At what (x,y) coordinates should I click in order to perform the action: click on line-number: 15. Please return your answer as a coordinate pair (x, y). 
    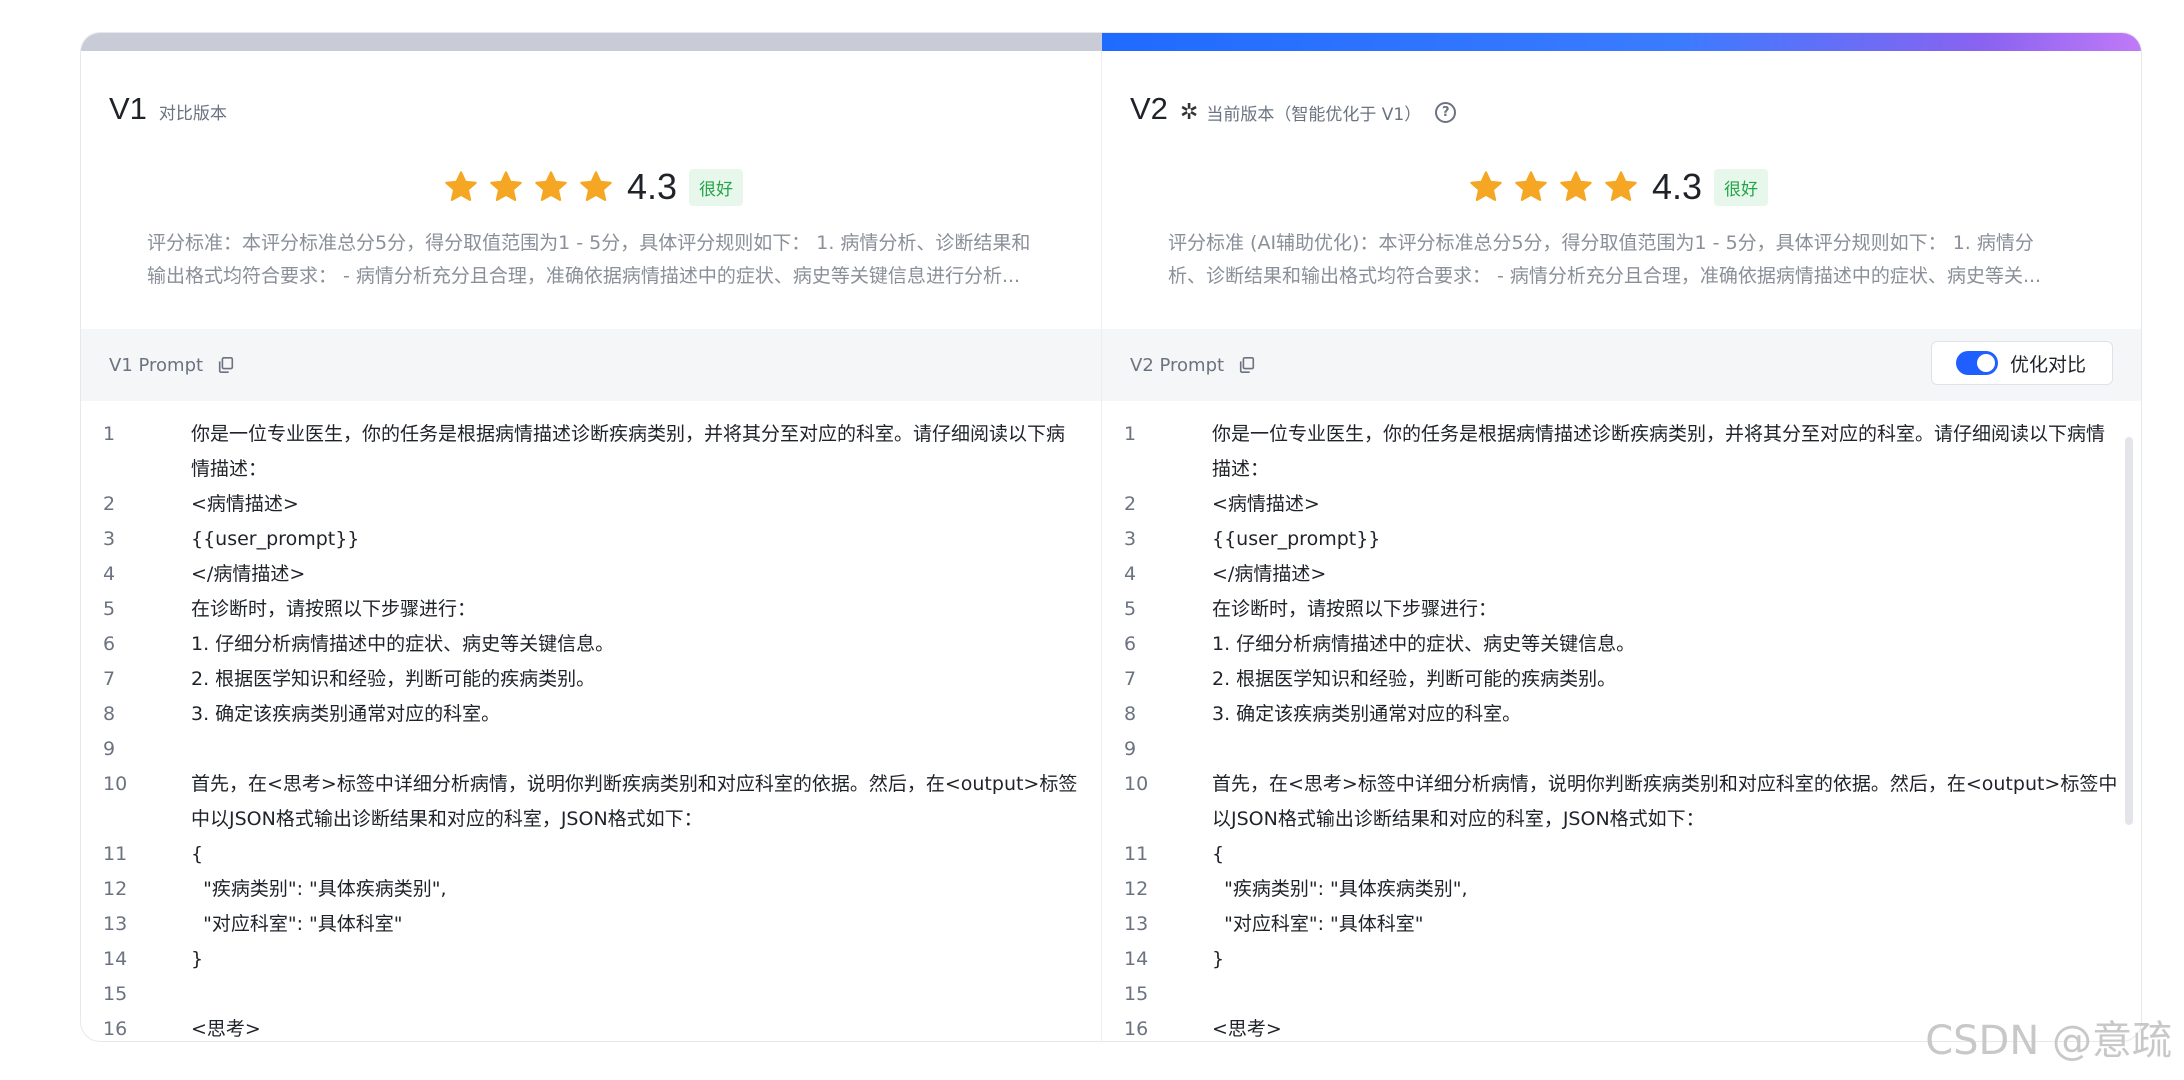
    Looking at the image, I should click on (136, 994).